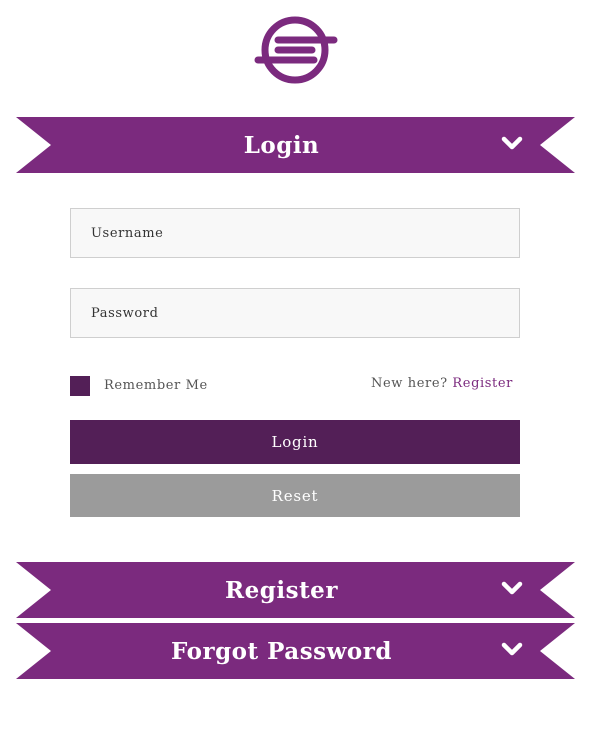  What do you see at coordinates (295, 442) in the screenshot?
I see `login-button: Login` at bounding box center [295, 442].